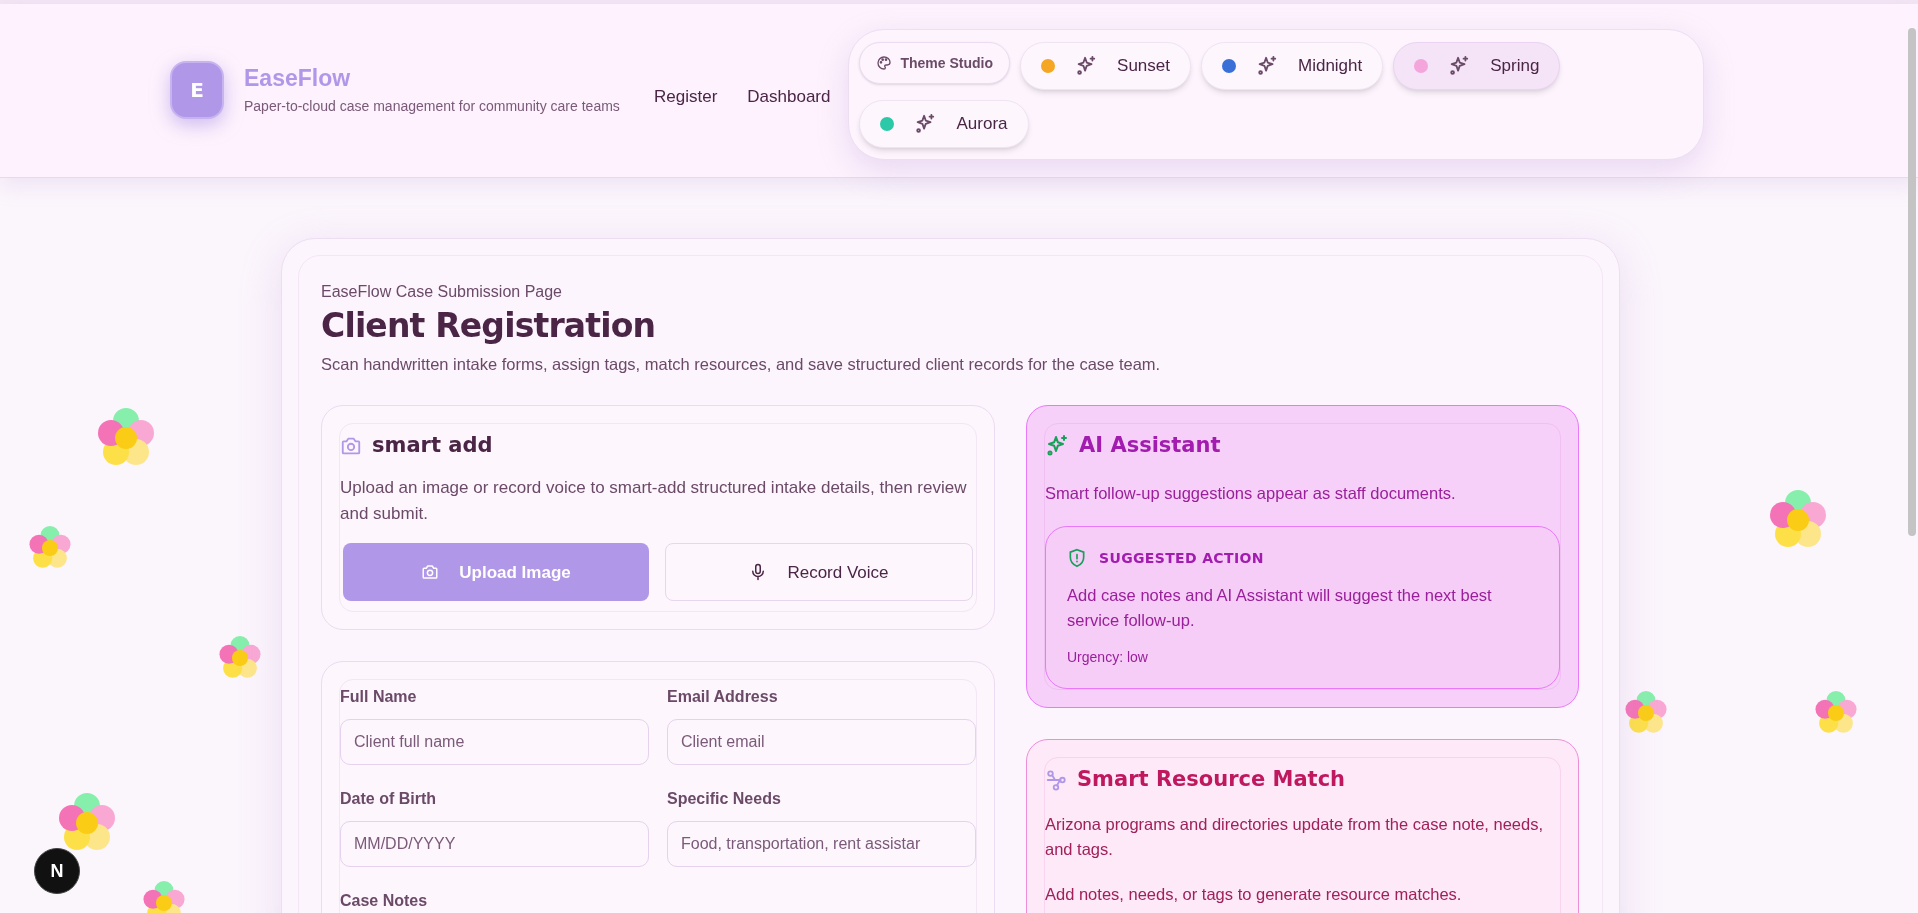 This screenshot has width=1918, height=913. What do you see at coordinates (884, 63) in the screenshot?
I see `palette-icon` at bounding box center [884, 63].